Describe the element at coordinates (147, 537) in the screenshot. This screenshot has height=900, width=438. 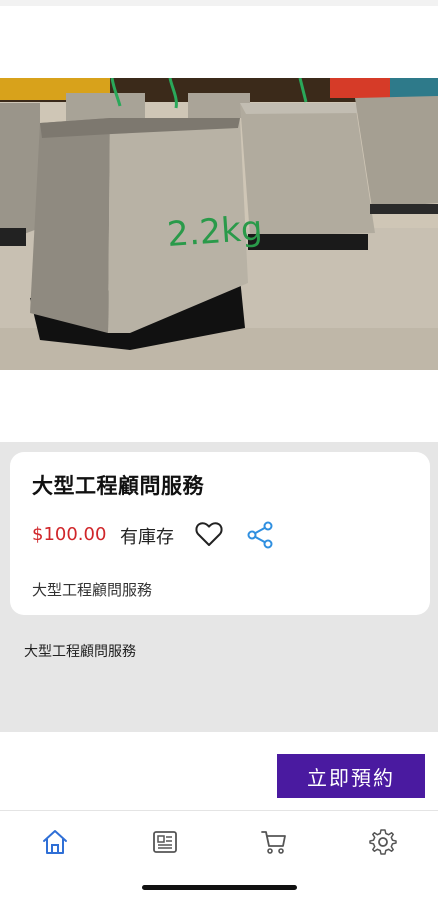
I see `stock-status: 有庫存` at that location.